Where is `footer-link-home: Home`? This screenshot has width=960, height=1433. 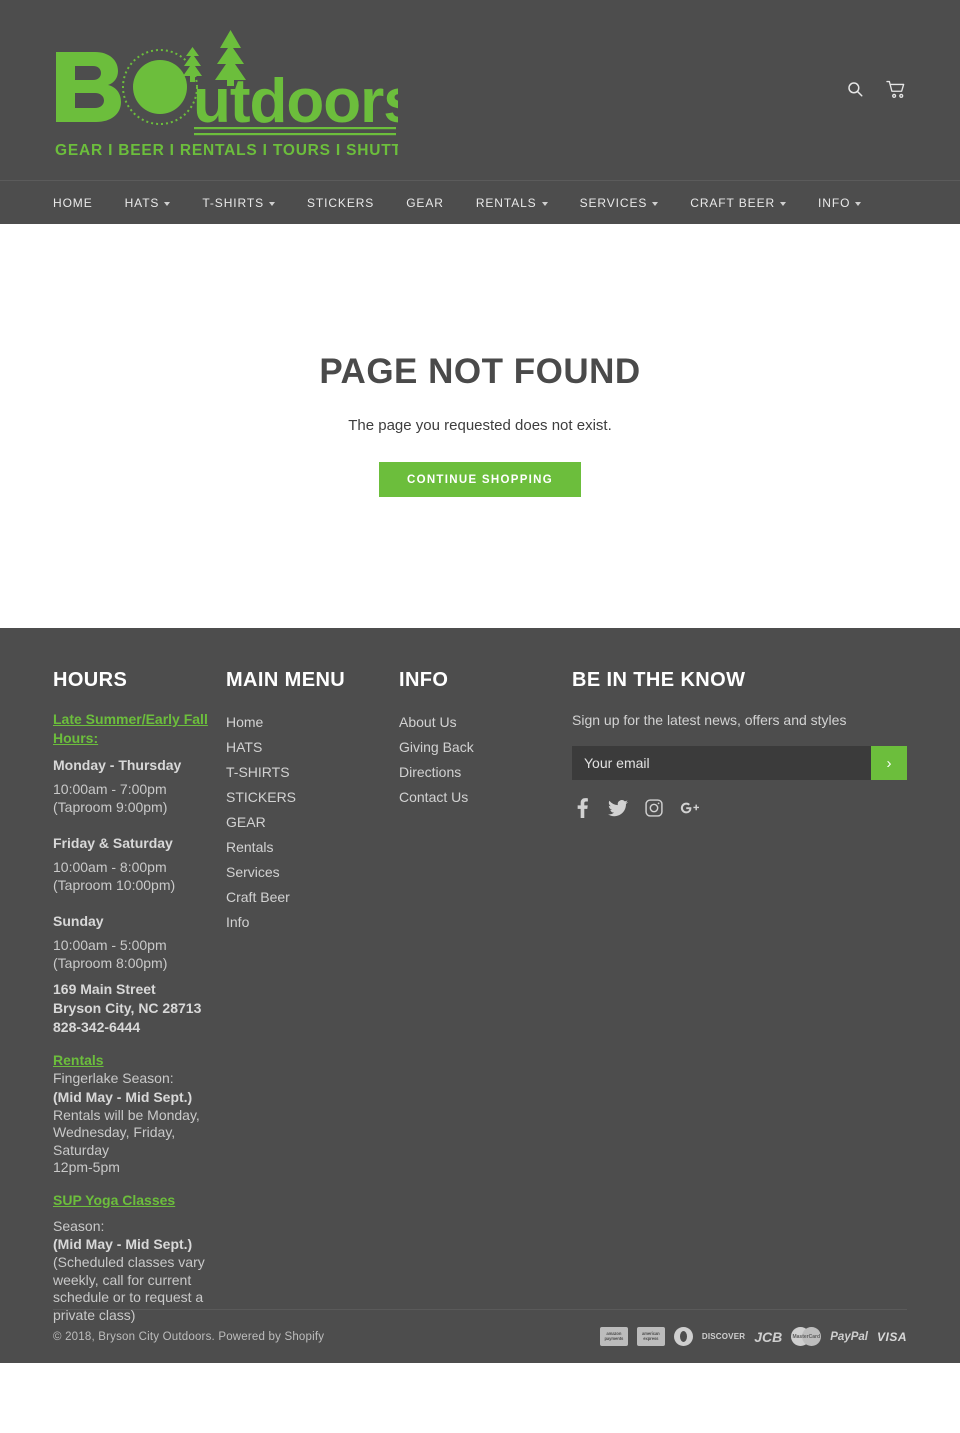 footer-link-home: Home is located at coordinates (312, 722).